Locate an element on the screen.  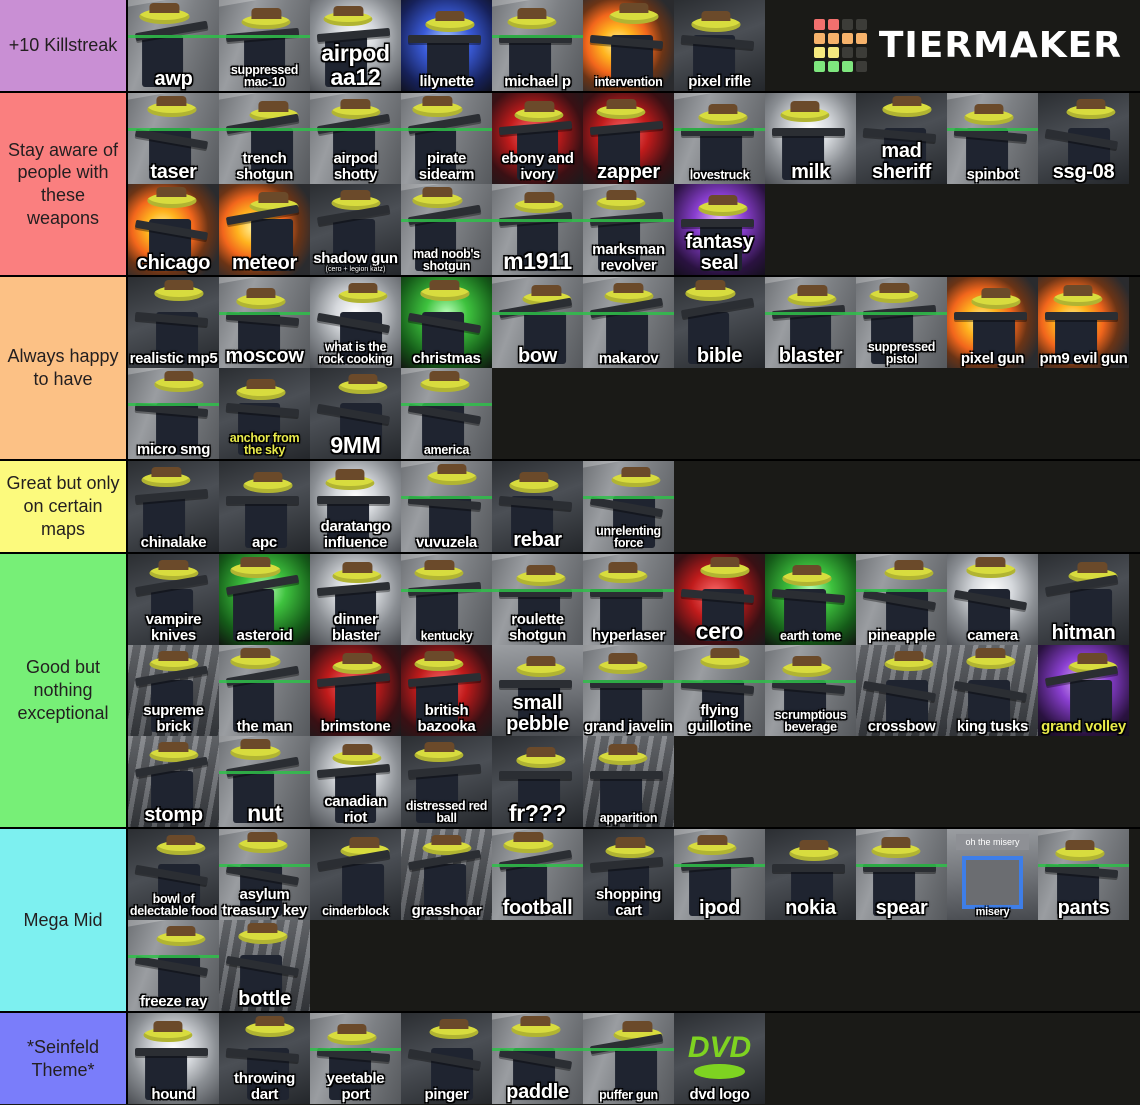
tier-item: apparition is located at coordinates (628, 781).